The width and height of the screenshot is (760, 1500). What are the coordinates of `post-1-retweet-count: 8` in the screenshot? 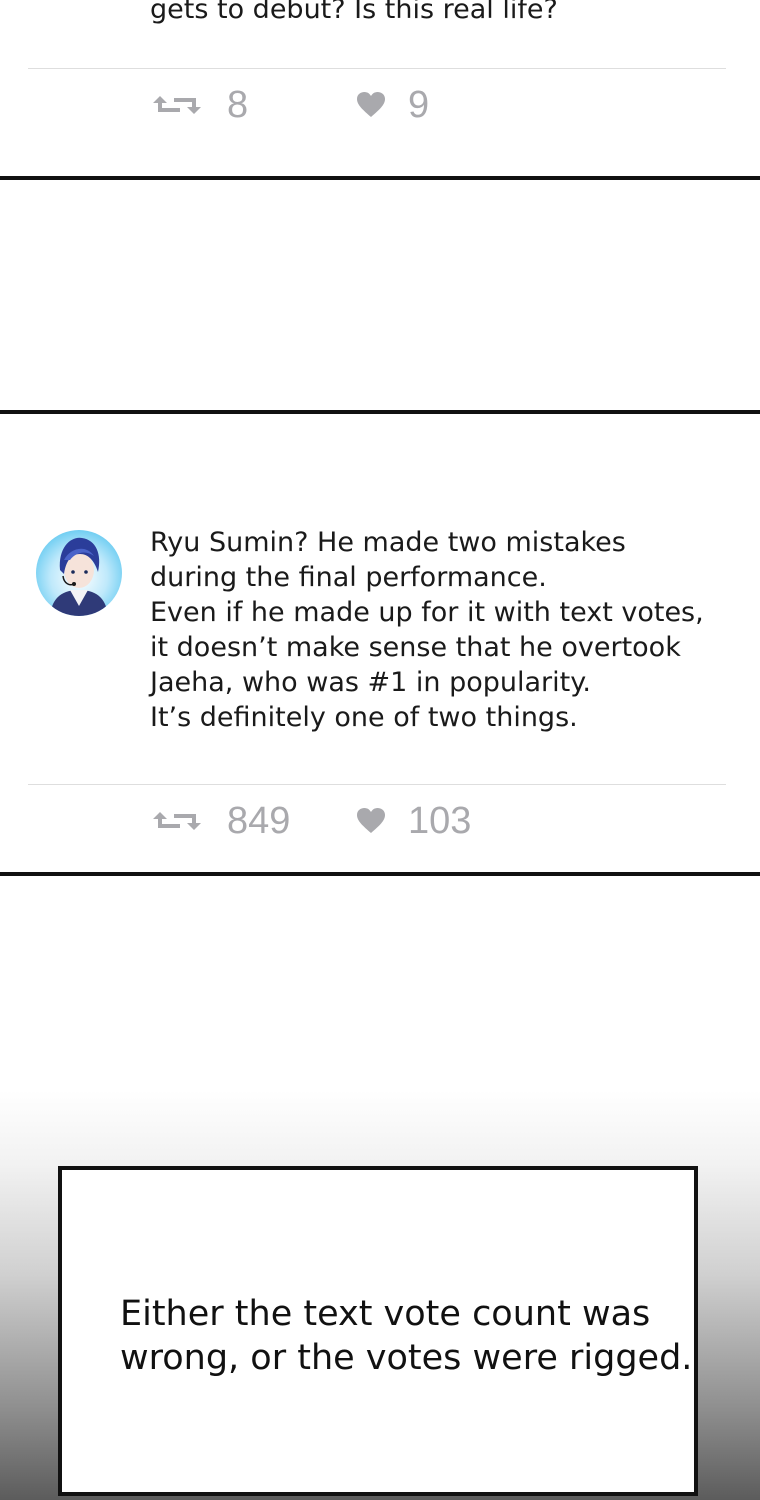 It's located at (238, 105).